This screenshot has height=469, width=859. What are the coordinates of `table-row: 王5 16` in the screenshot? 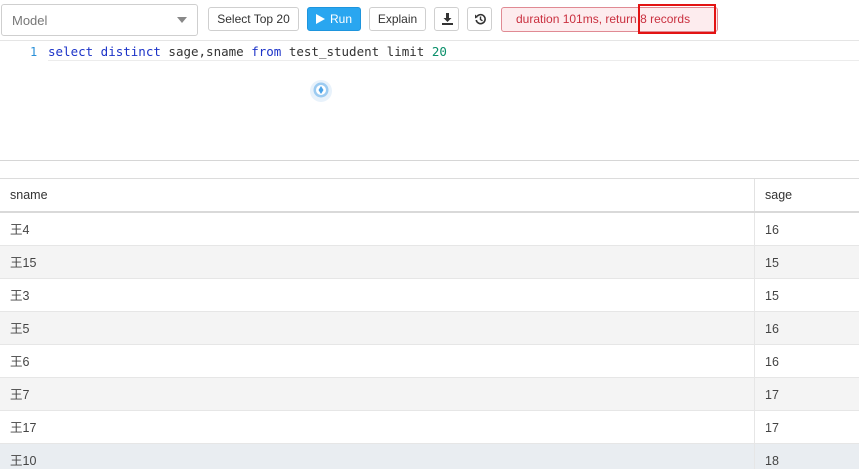 It's located at (429, 328).